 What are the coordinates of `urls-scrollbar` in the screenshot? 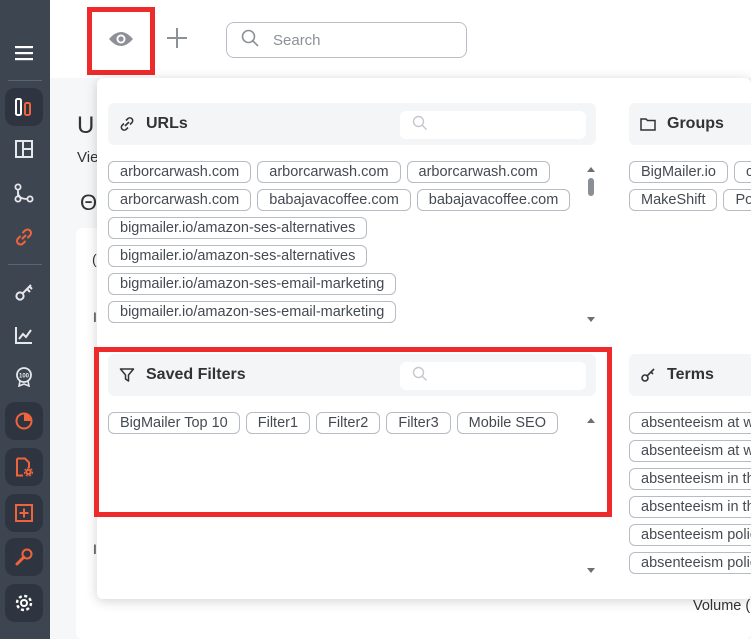 It's located at (591, 244).